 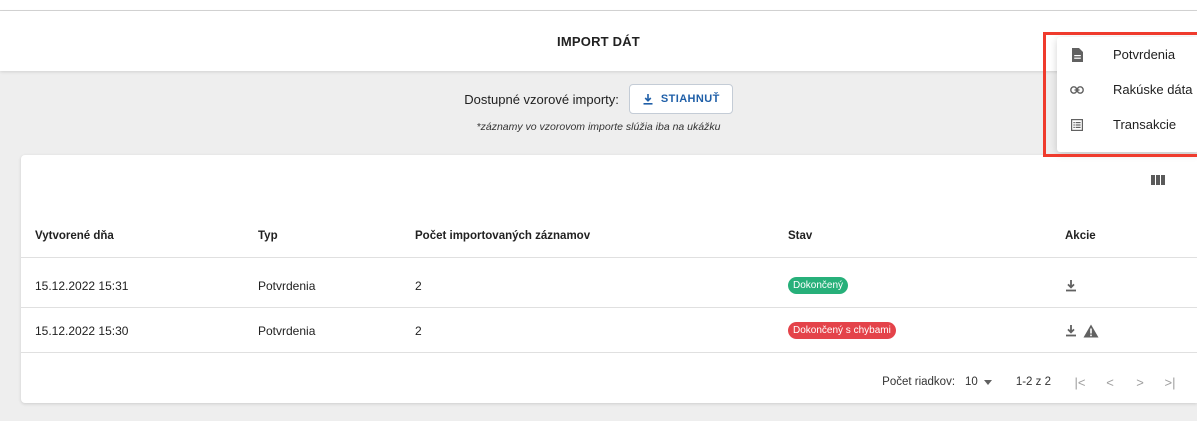 What do you see at coordinates (74, 235) in the screenshot?
I see `column-created: Vytvorené dňa` at bounding box center [74, 235].